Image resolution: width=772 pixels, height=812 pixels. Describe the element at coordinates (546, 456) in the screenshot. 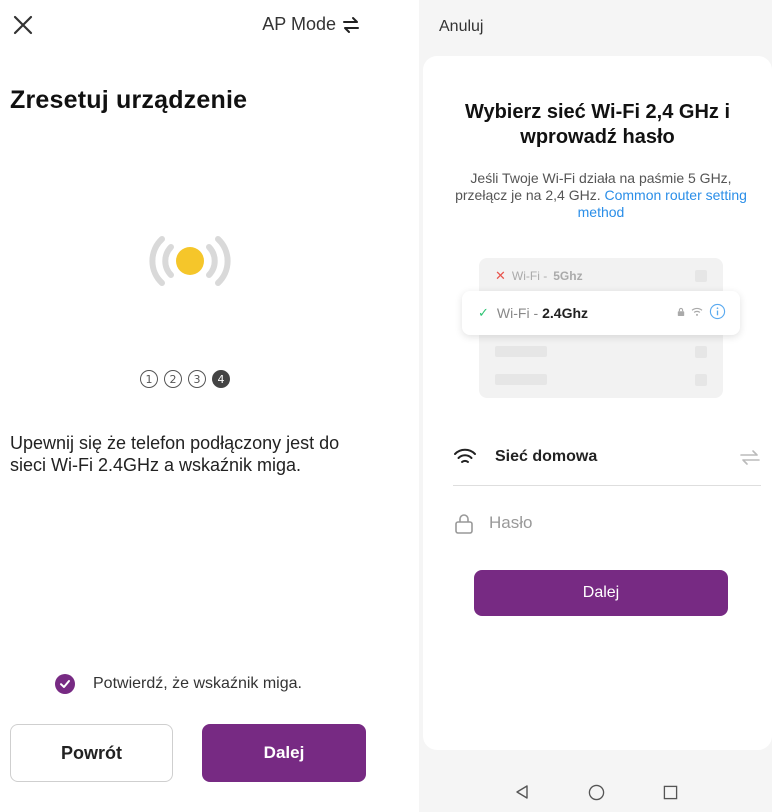

I see `network-name: Sieć domowa` at that location.